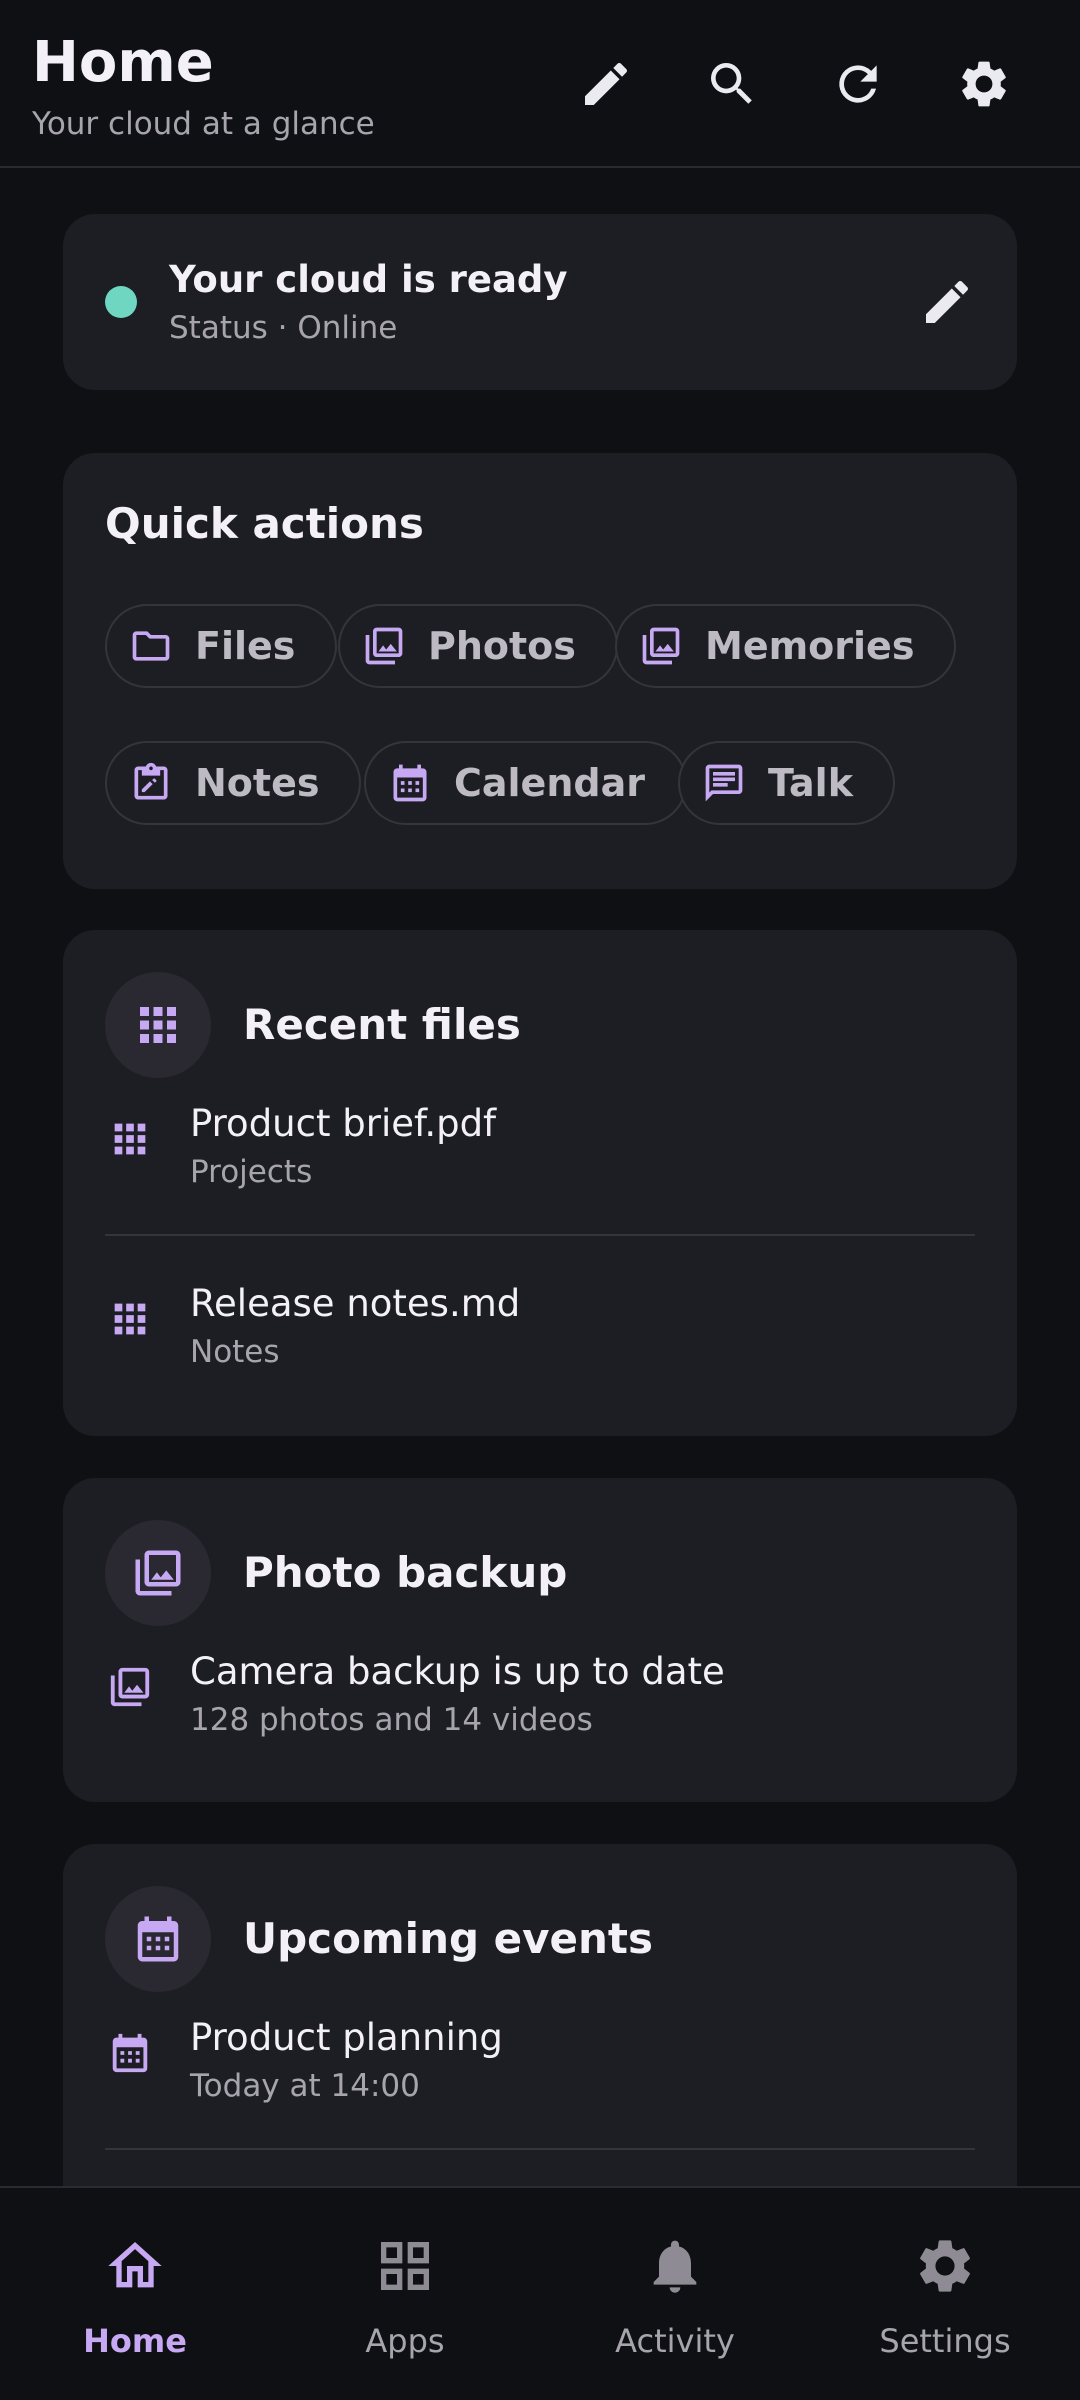  Describe the element at coordinates (343, 1123) in the screenshot. I see `file-name: Product brief.pdf` at that location.